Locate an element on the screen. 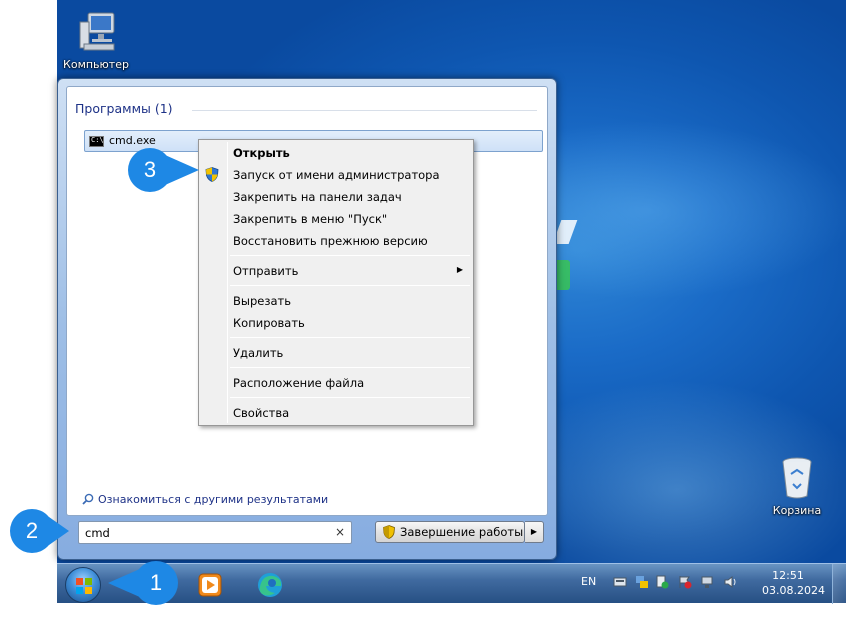  results-group-title: Программы (1) is located at coordinates (124, 108).